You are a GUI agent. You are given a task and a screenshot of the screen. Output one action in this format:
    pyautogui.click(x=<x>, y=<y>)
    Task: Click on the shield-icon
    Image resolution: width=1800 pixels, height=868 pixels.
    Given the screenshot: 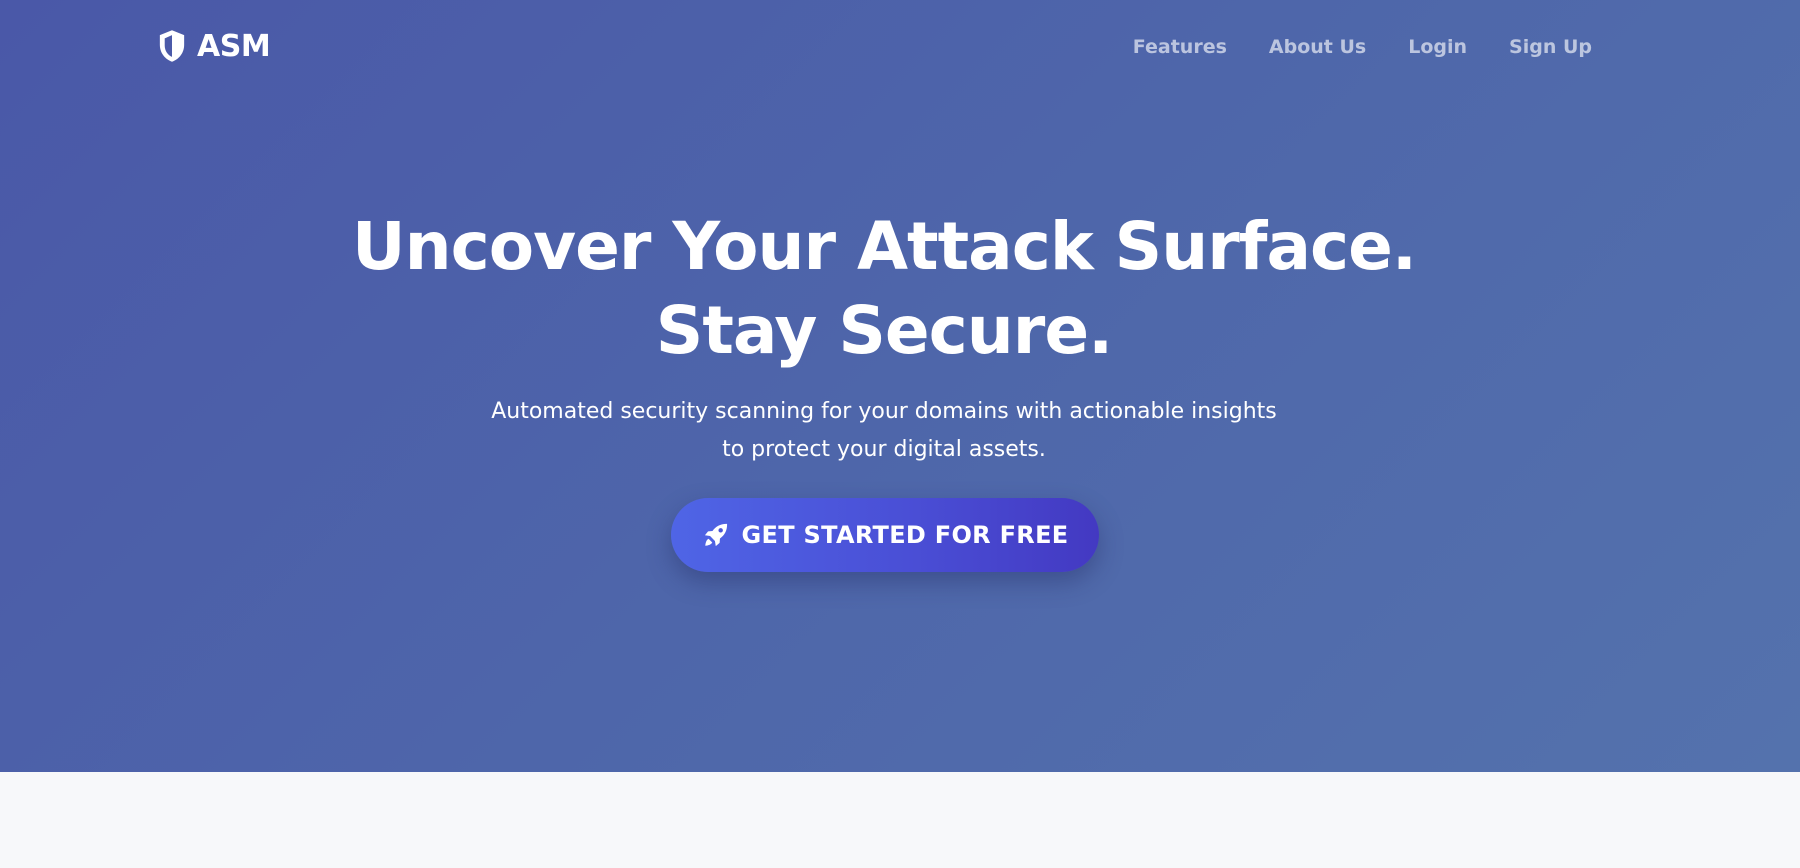 What is the action you would take?
    pyautogui.click(x=172, y=46)
    